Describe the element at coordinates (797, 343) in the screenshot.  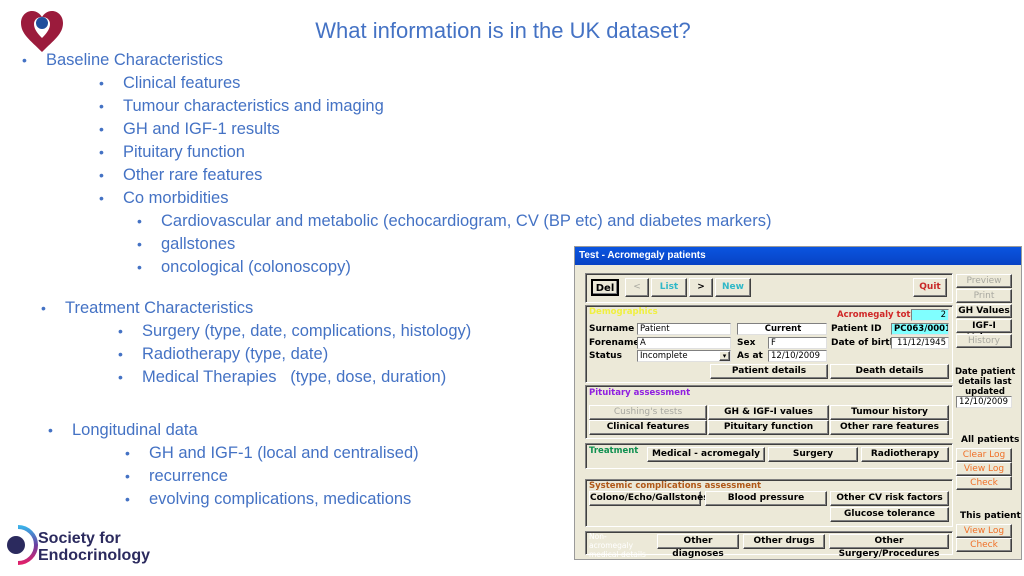
I see `sex-field: F` at that location.